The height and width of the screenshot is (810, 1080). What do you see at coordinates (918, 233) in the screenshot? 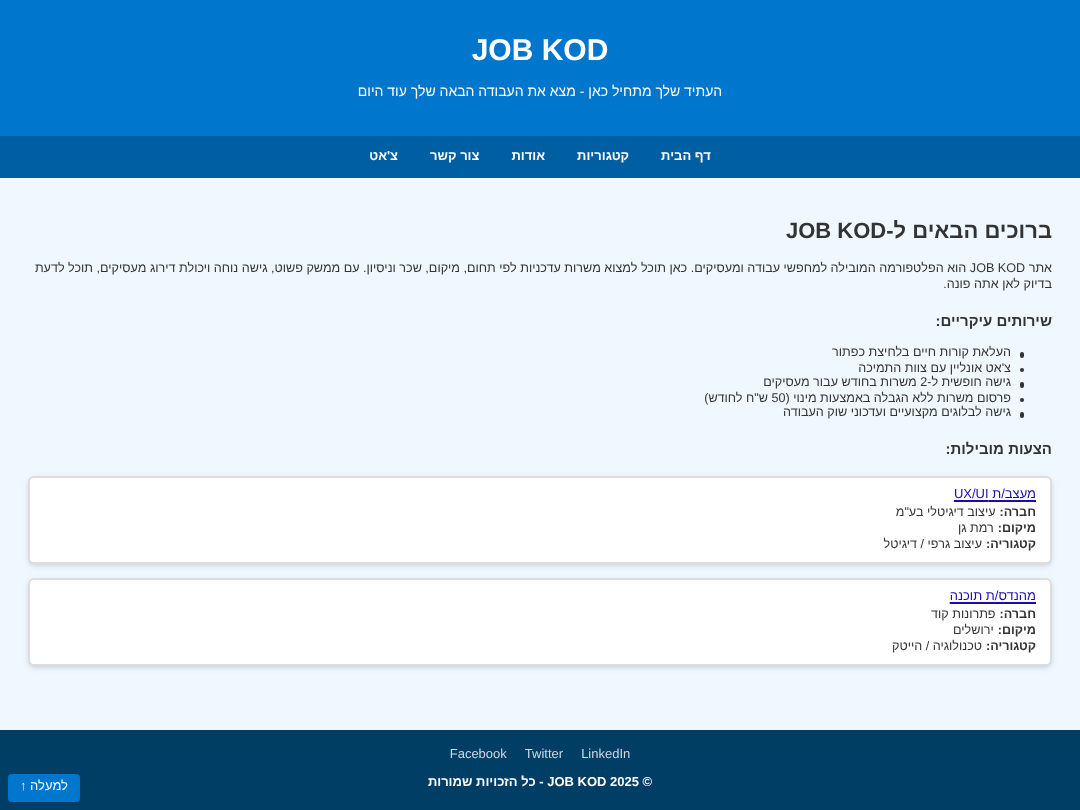
I see `welcome-heading: ברוכים הבאים ל-JOB KOD` at bounding box center [918, 233].